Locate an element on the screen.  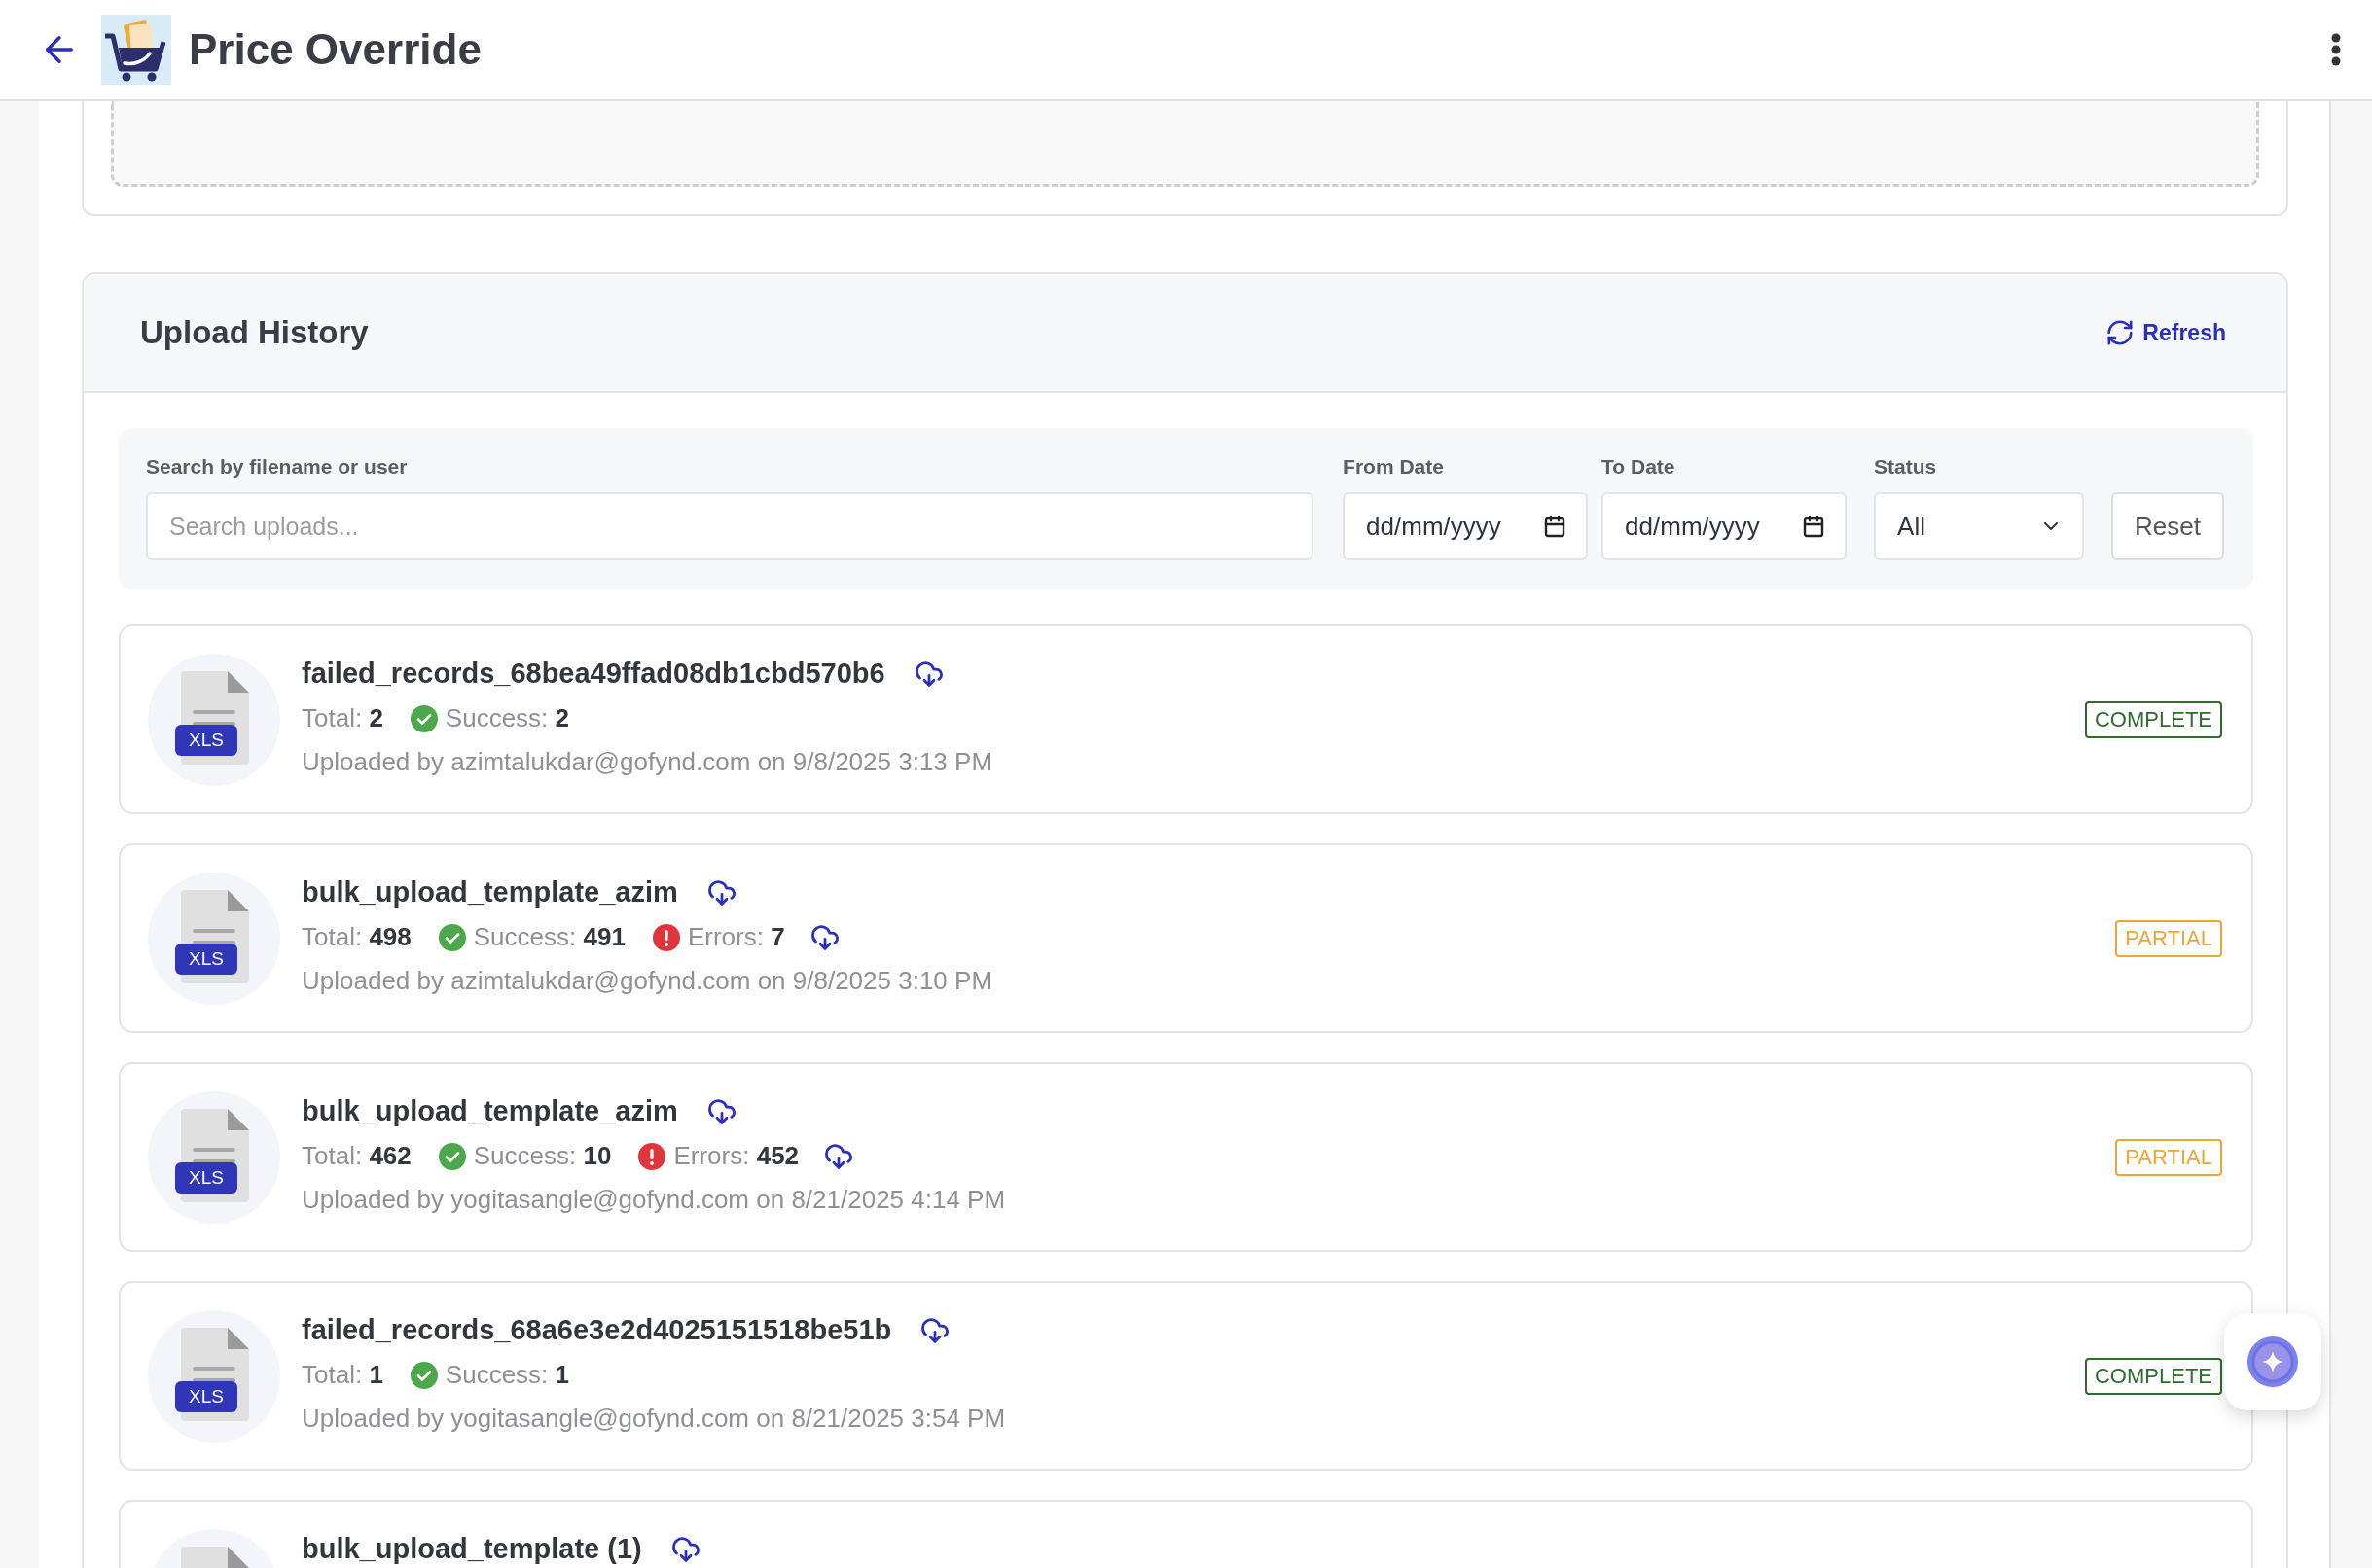
field-label: To Date is located at coordinates (1639, 467).